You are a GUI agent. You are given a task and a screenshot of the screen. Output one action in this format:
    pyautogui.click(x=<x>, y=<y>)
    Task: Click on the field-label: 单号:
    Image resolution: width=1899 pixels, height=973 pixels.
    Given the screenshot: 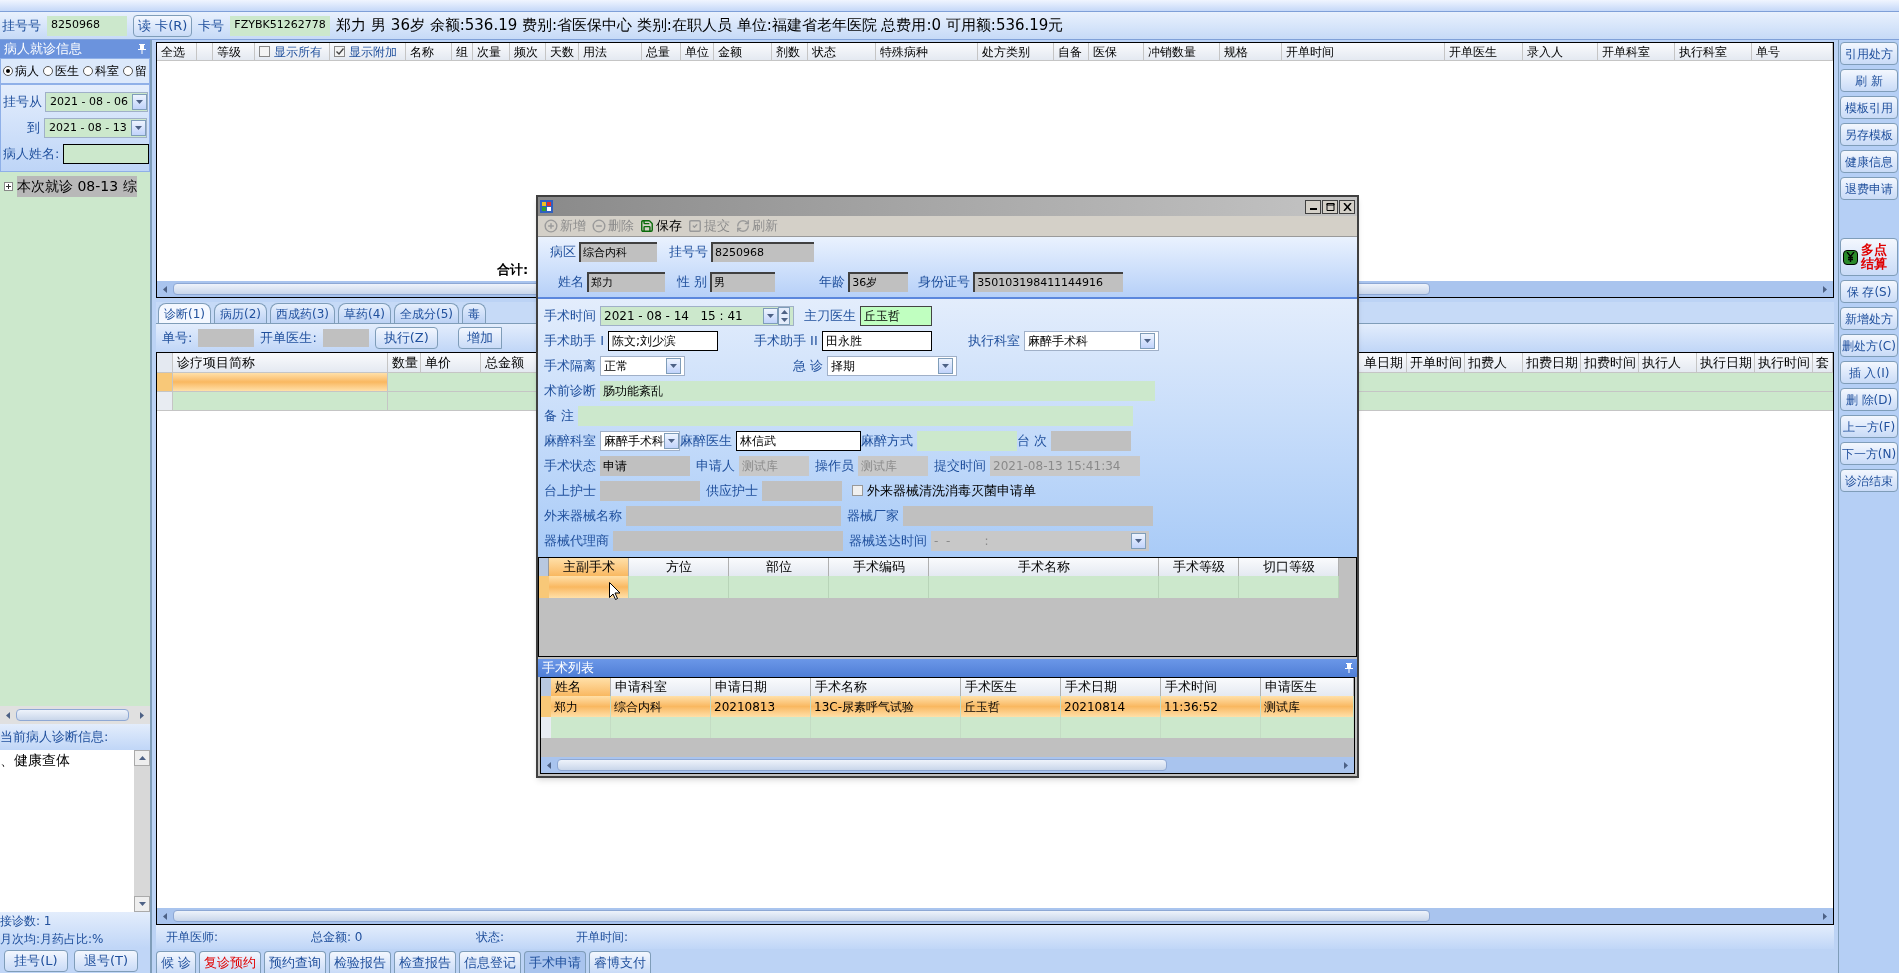 What is the action you would take?
    pyautogui.click(x=177, y=338)
    